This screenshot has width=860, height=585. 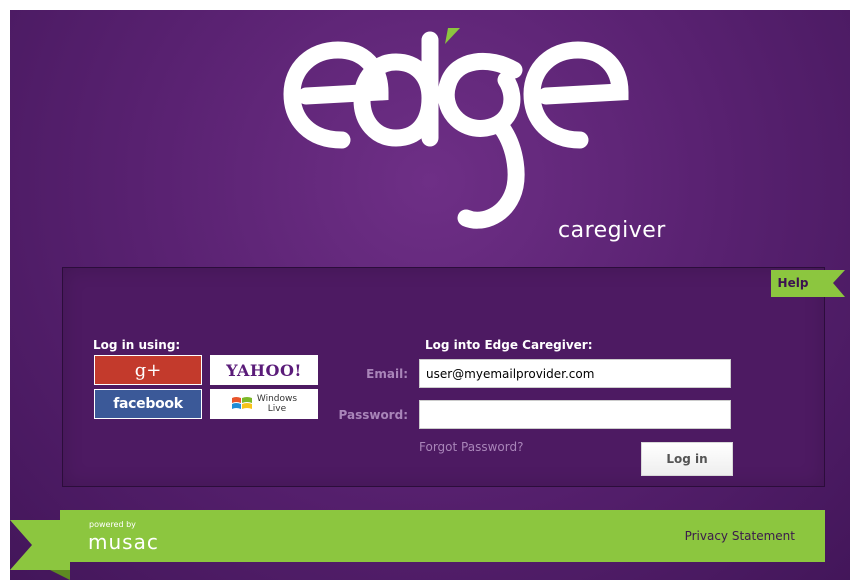 I want to click on yahoo-login-button: YAHOO!, so click(x=264, y=370).